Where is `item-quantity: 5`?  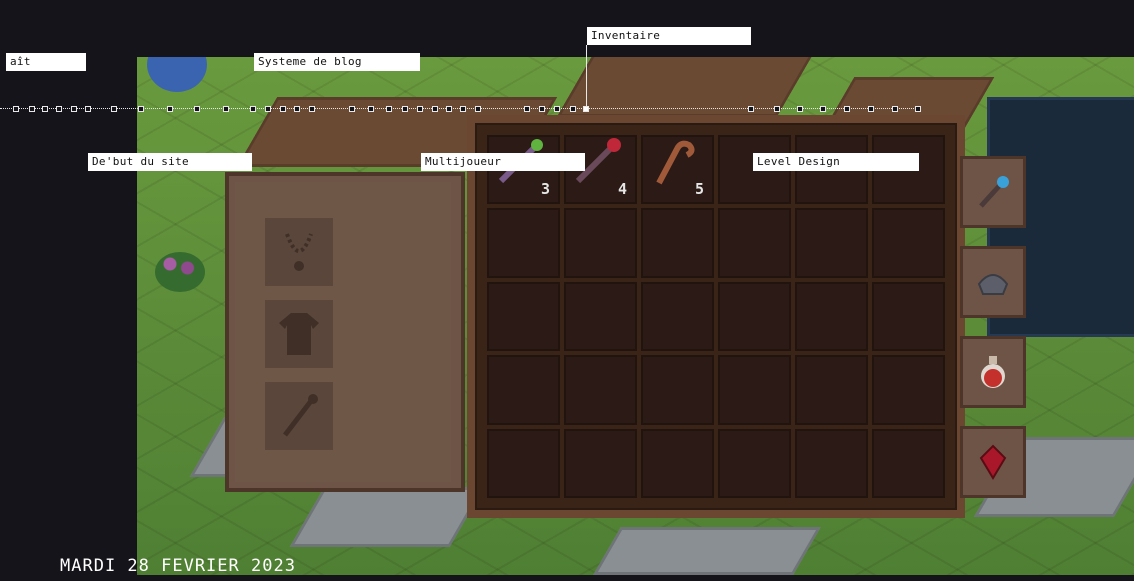 item-quantity: 5 is located at coordinates (699, 189).